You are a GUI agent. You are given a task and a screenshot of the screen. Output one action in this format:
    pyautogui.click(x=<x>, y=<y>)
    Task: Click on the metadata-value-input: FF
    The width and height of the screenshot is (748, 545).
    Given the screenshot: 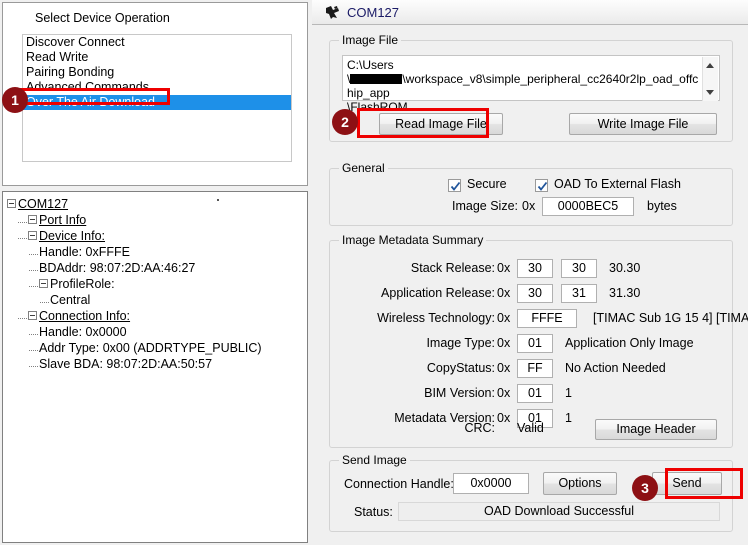 What is the action you would take?
    pyautogui.click(x=535, y=368)
    